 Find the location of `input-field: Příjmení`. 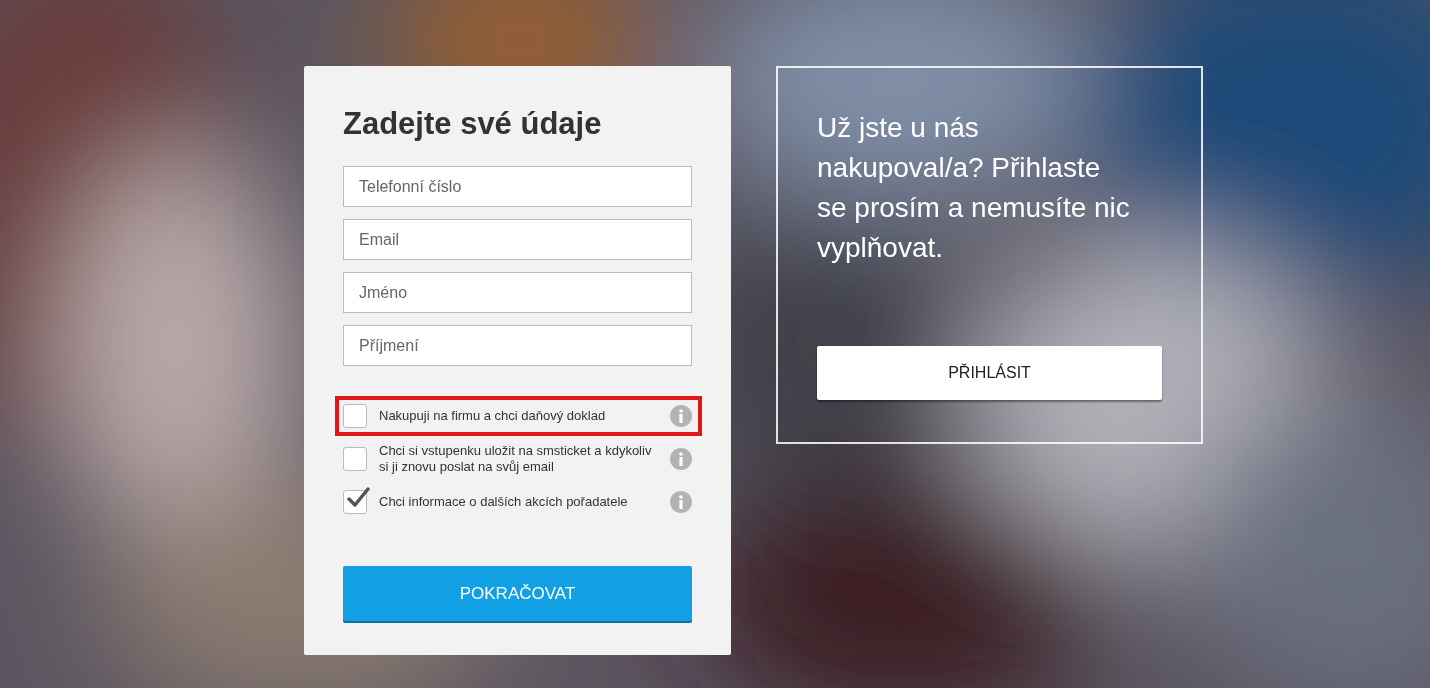

input-field: Příjmení is located at coordinates (517, 345).